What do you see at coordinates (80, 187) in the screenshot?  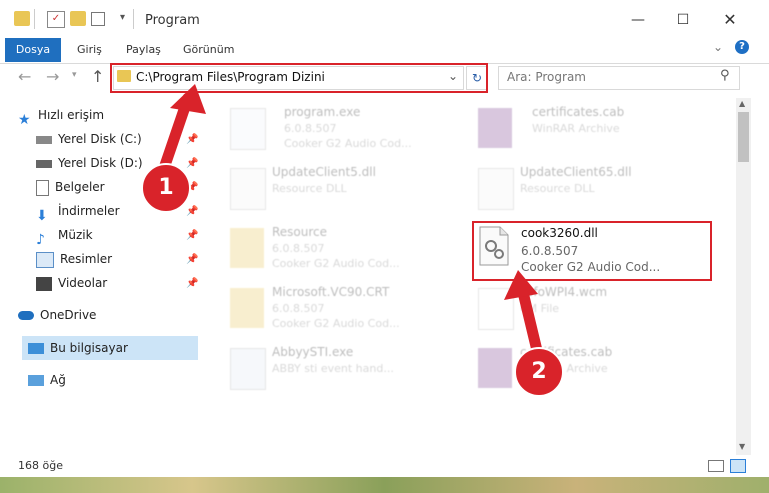 I see `sidebar-item-label: Belgeler` at bounding box center [80, 187].